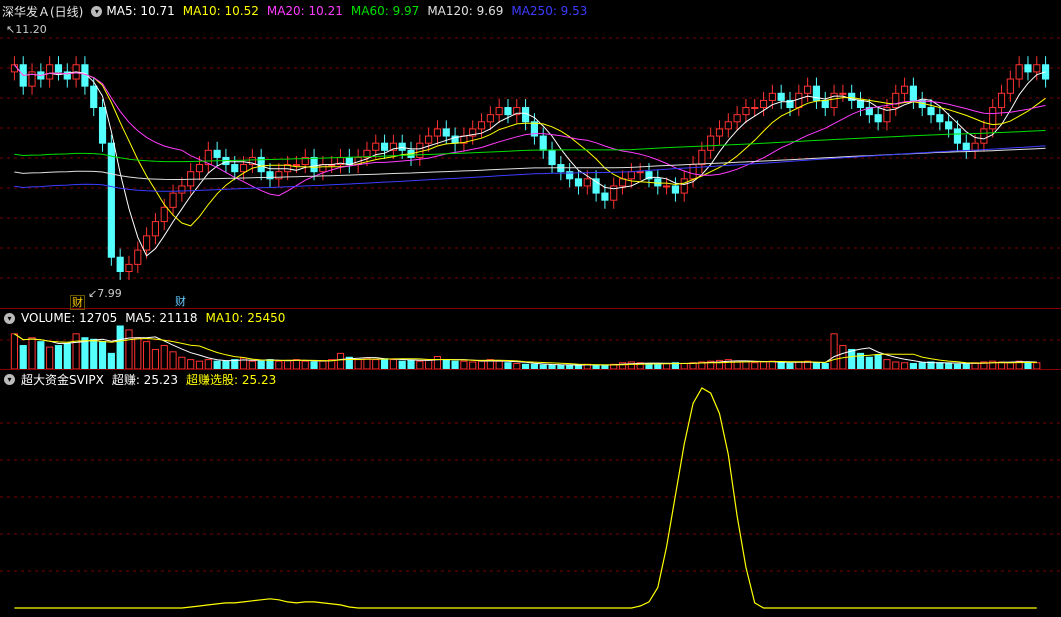 This screenshot has width=1061, height=617. I want to click on indicator-panel-header: ▾ 超大资金SVIPX 超赚: 25.23 超赚选股: 25.23, so click(146, 379).